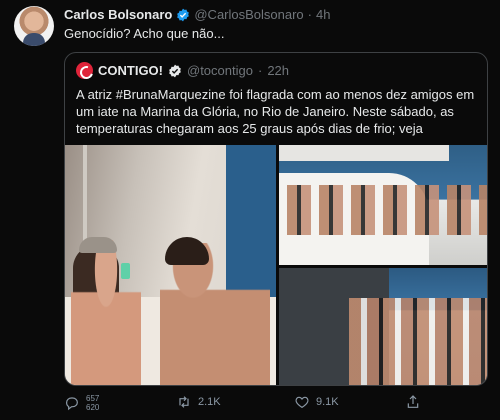  I want to click on quoted-author-handle: @tocontigo, so click(220, 70).